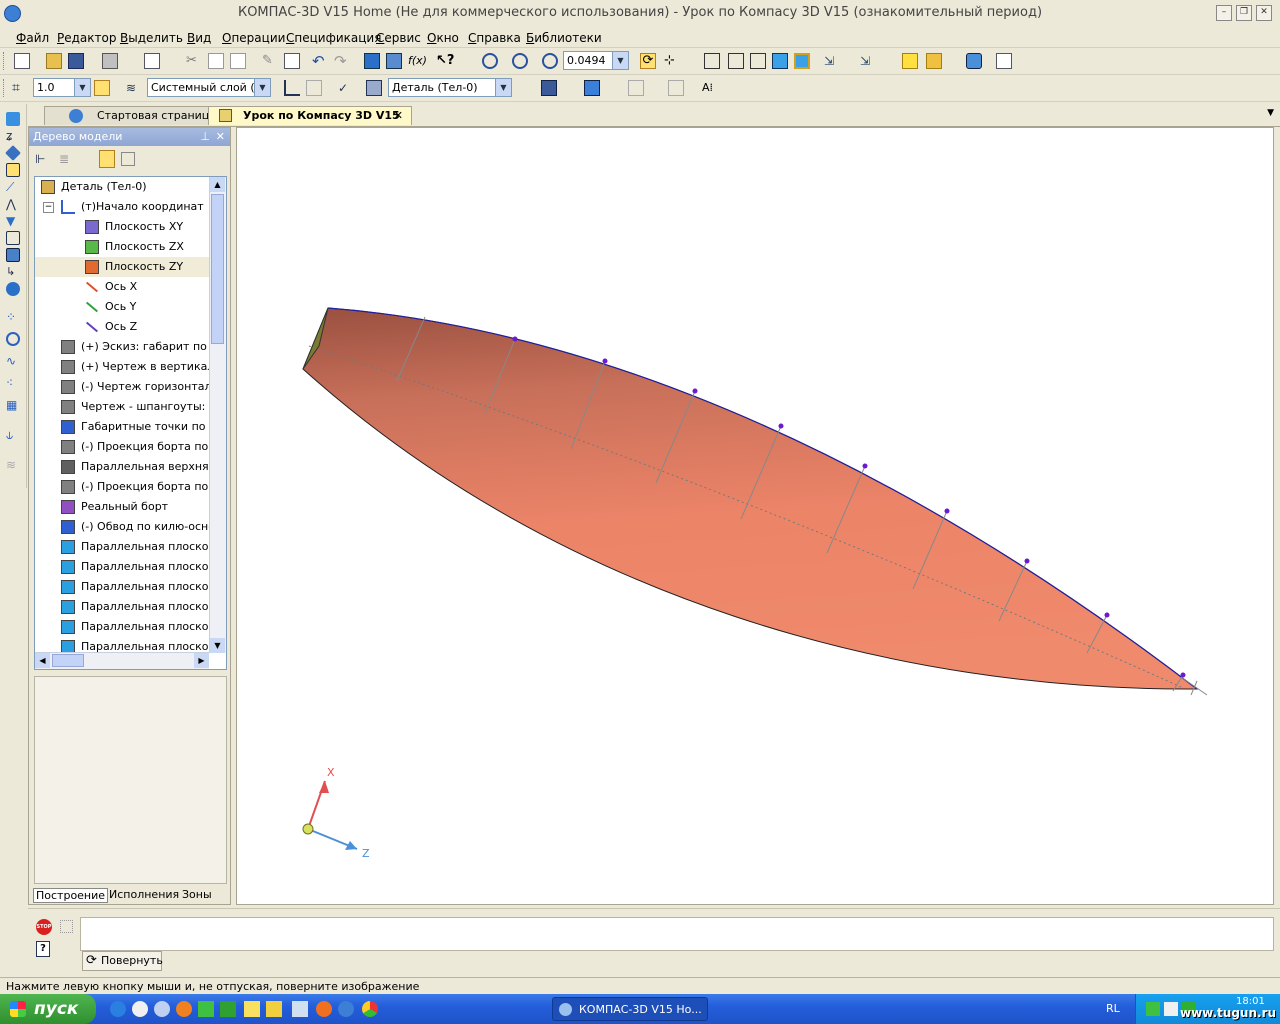 Image resolution: width=1280 pixels, height=1024 pixels. What do you see at coordinates (636, 88) in the screenshot?
I see `mcp-icon` at bounding box center [636, 88].